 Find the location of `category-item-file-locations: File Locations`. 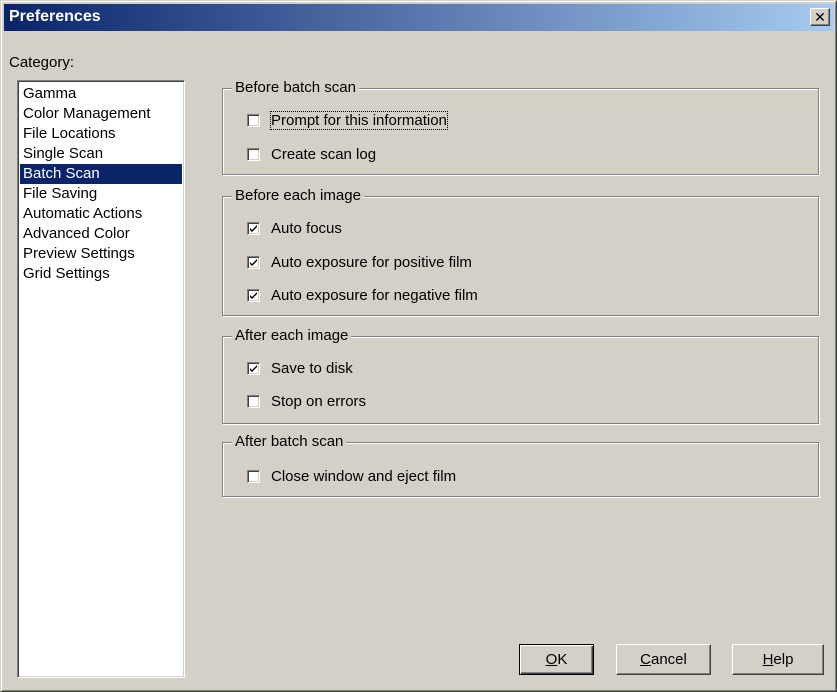

category-item-file-locations: File Locations is located at coordinates (101, 134).